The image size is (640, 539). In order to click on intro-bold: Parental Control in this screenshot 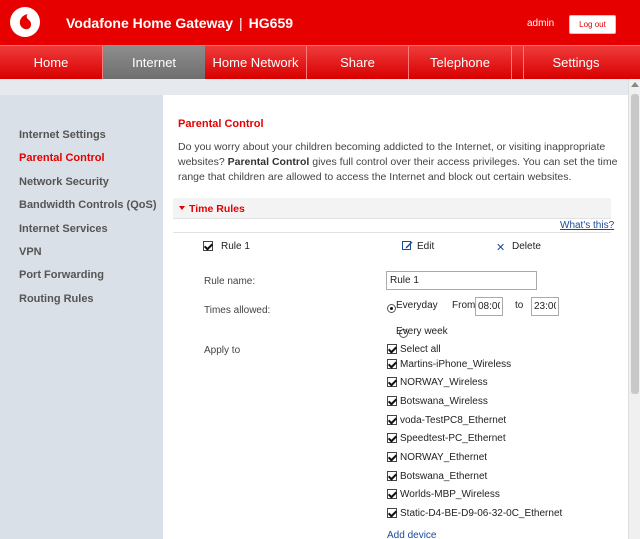, I will do `click(268, 162)`.